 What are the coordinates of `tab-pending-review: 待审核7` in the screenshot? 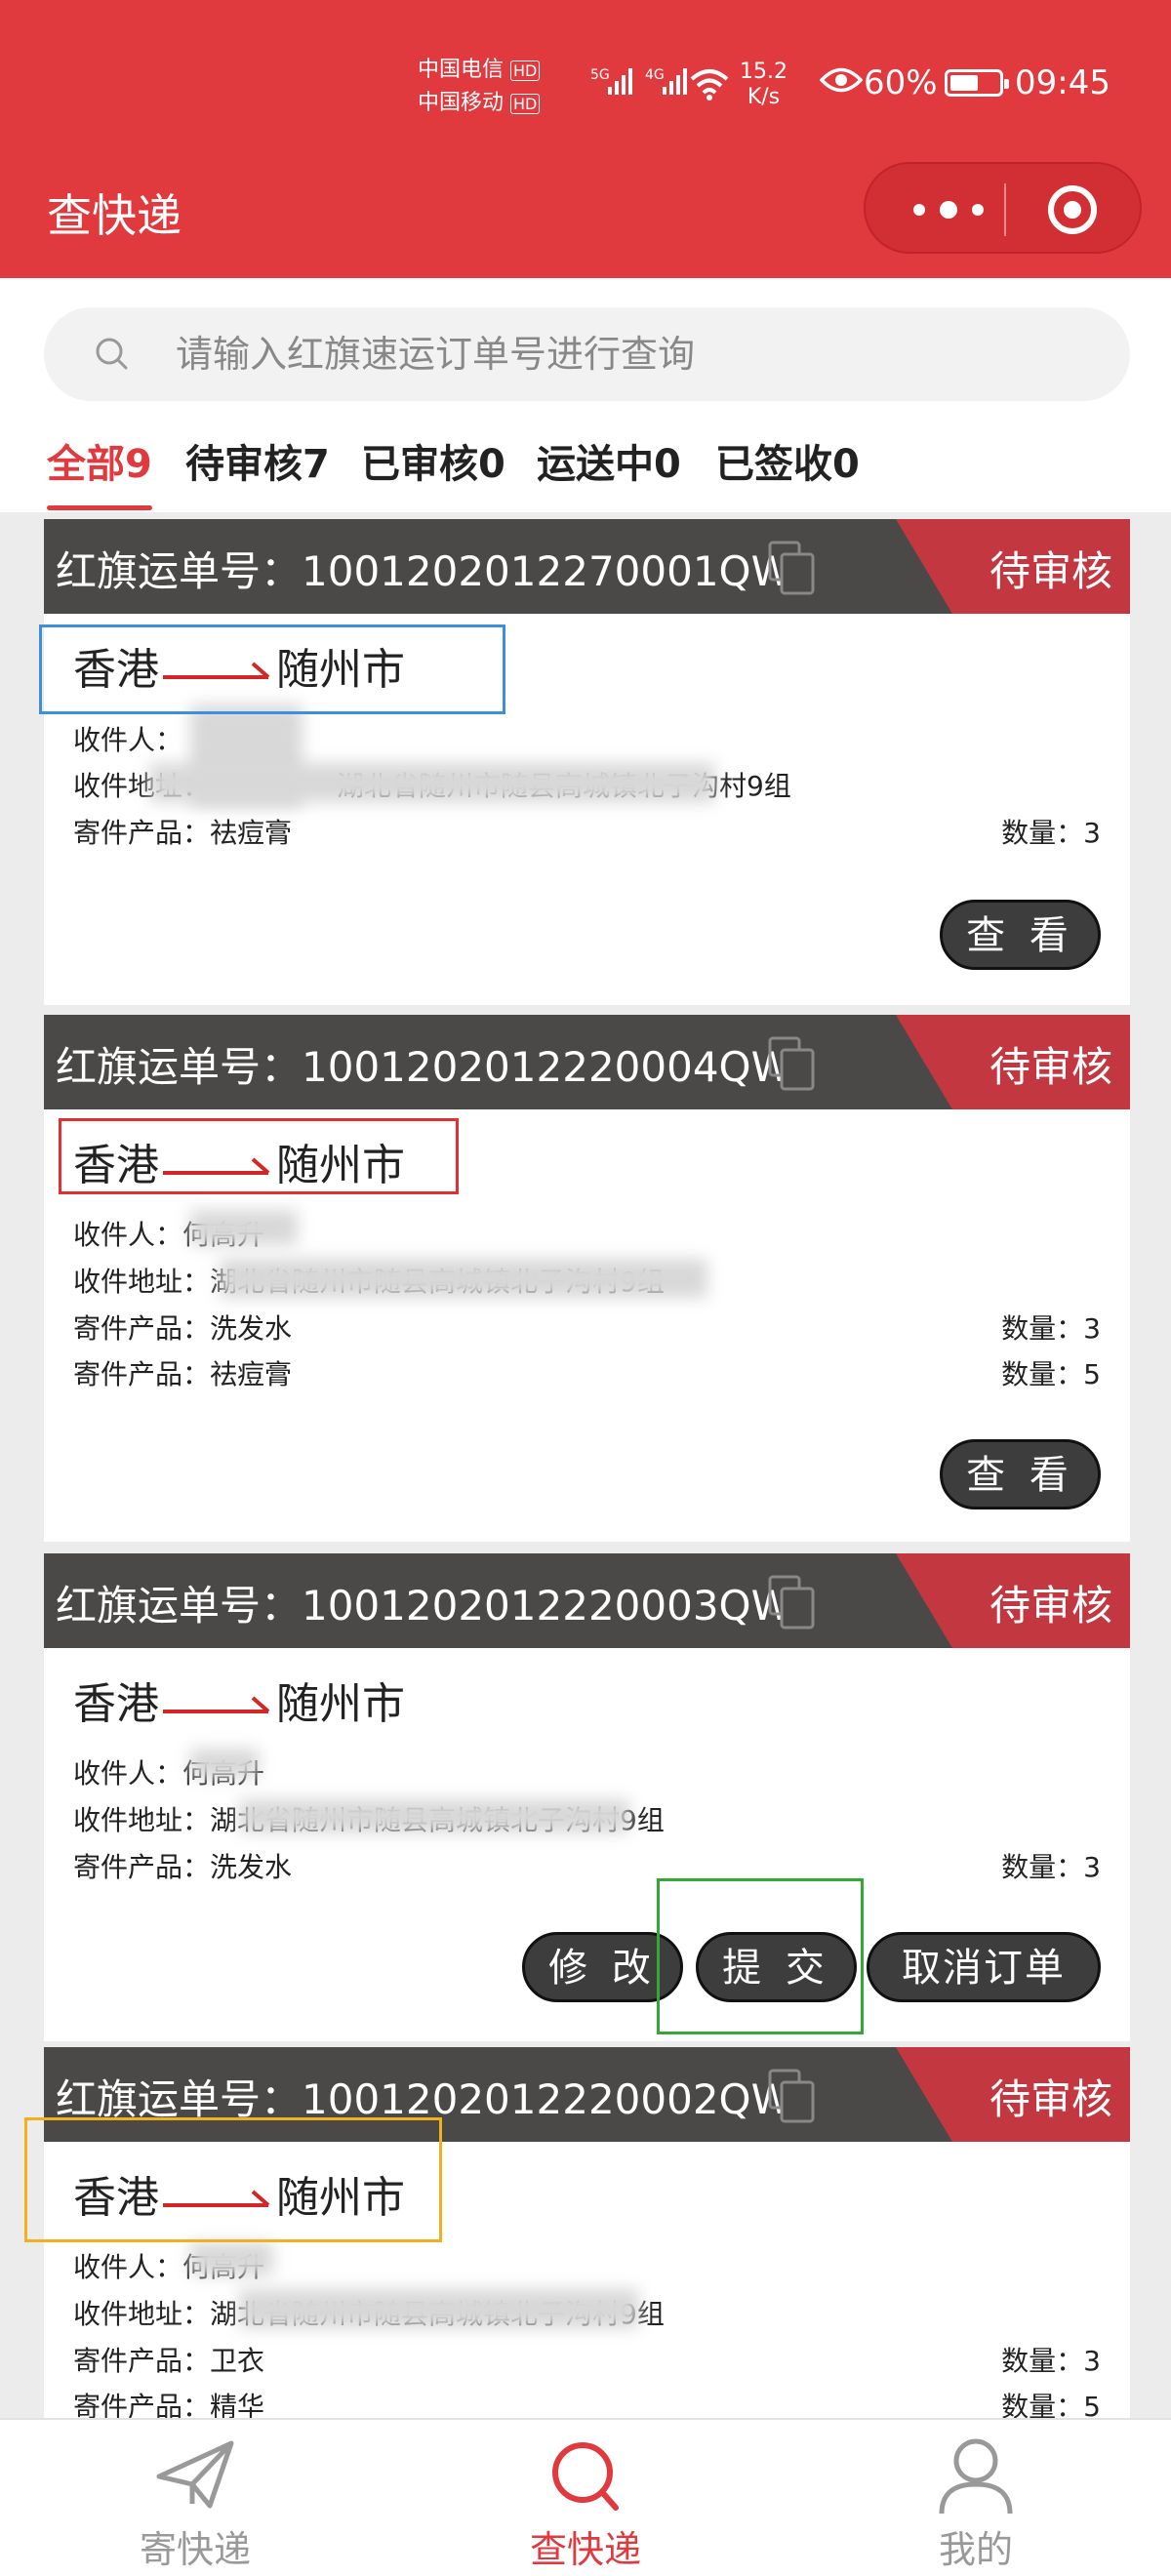 It's located at (257, 460).